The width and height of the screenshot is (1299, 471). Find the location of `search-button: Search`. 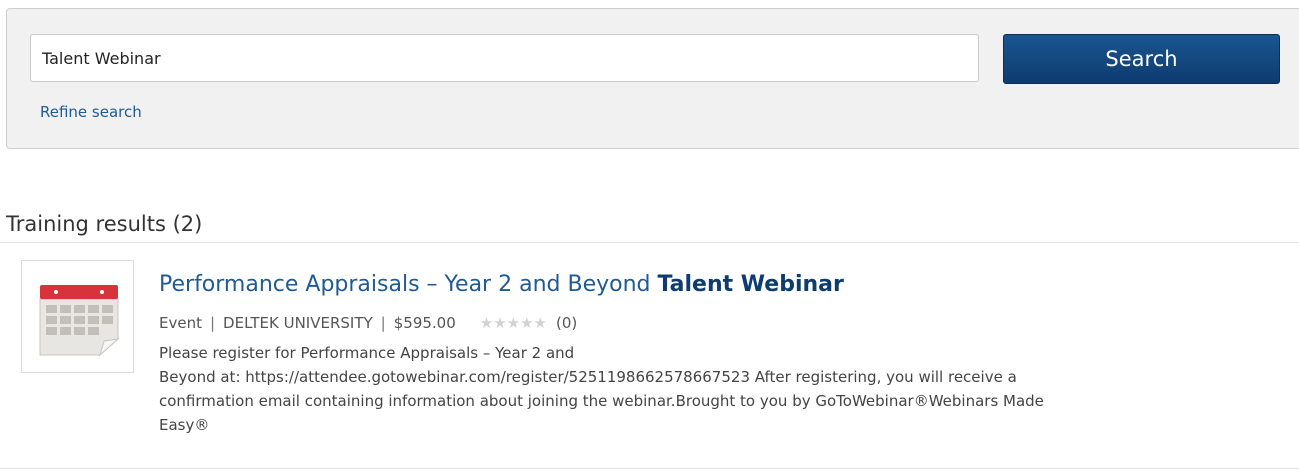

search-button: Search is located at coordinates (1141, 59).